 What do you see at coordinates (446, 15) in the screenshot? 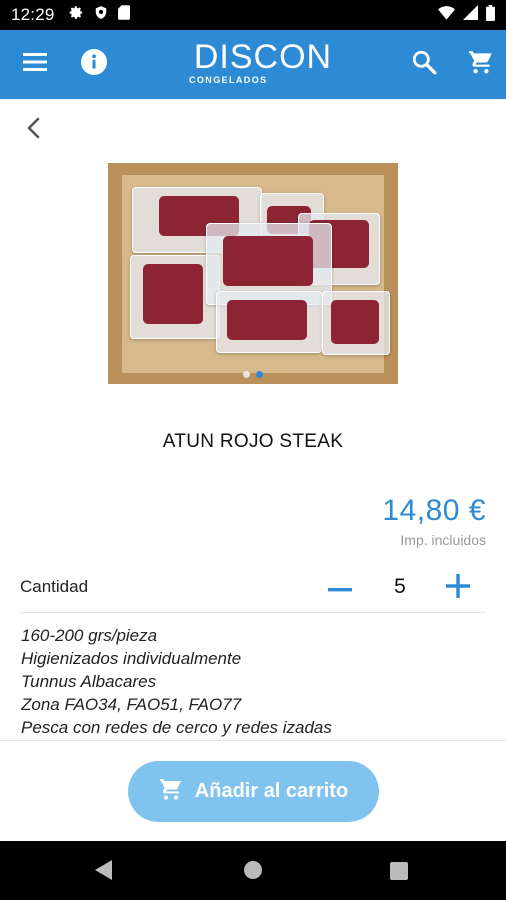
I see `wifi-icon` at bounding box center [446, 15].